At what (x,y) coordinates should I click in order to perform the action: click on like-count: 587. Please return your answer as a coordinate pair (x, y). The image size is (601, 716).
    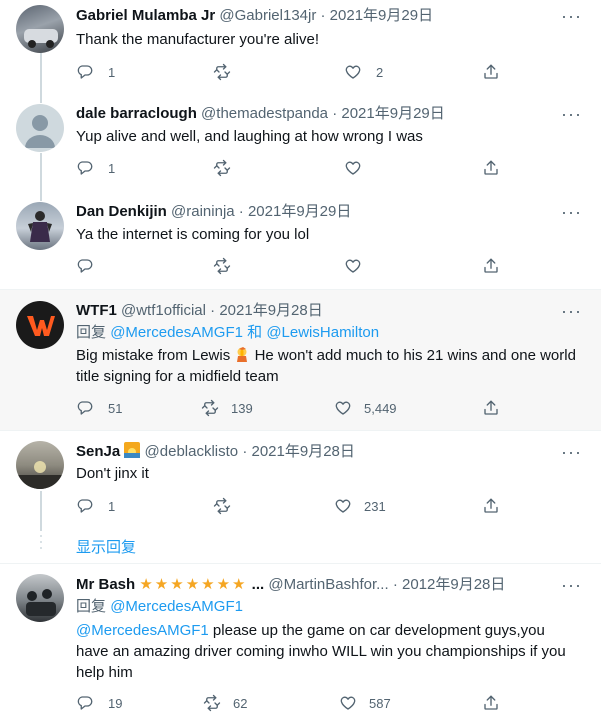
    Looking at the image, I should click on (380, 703).